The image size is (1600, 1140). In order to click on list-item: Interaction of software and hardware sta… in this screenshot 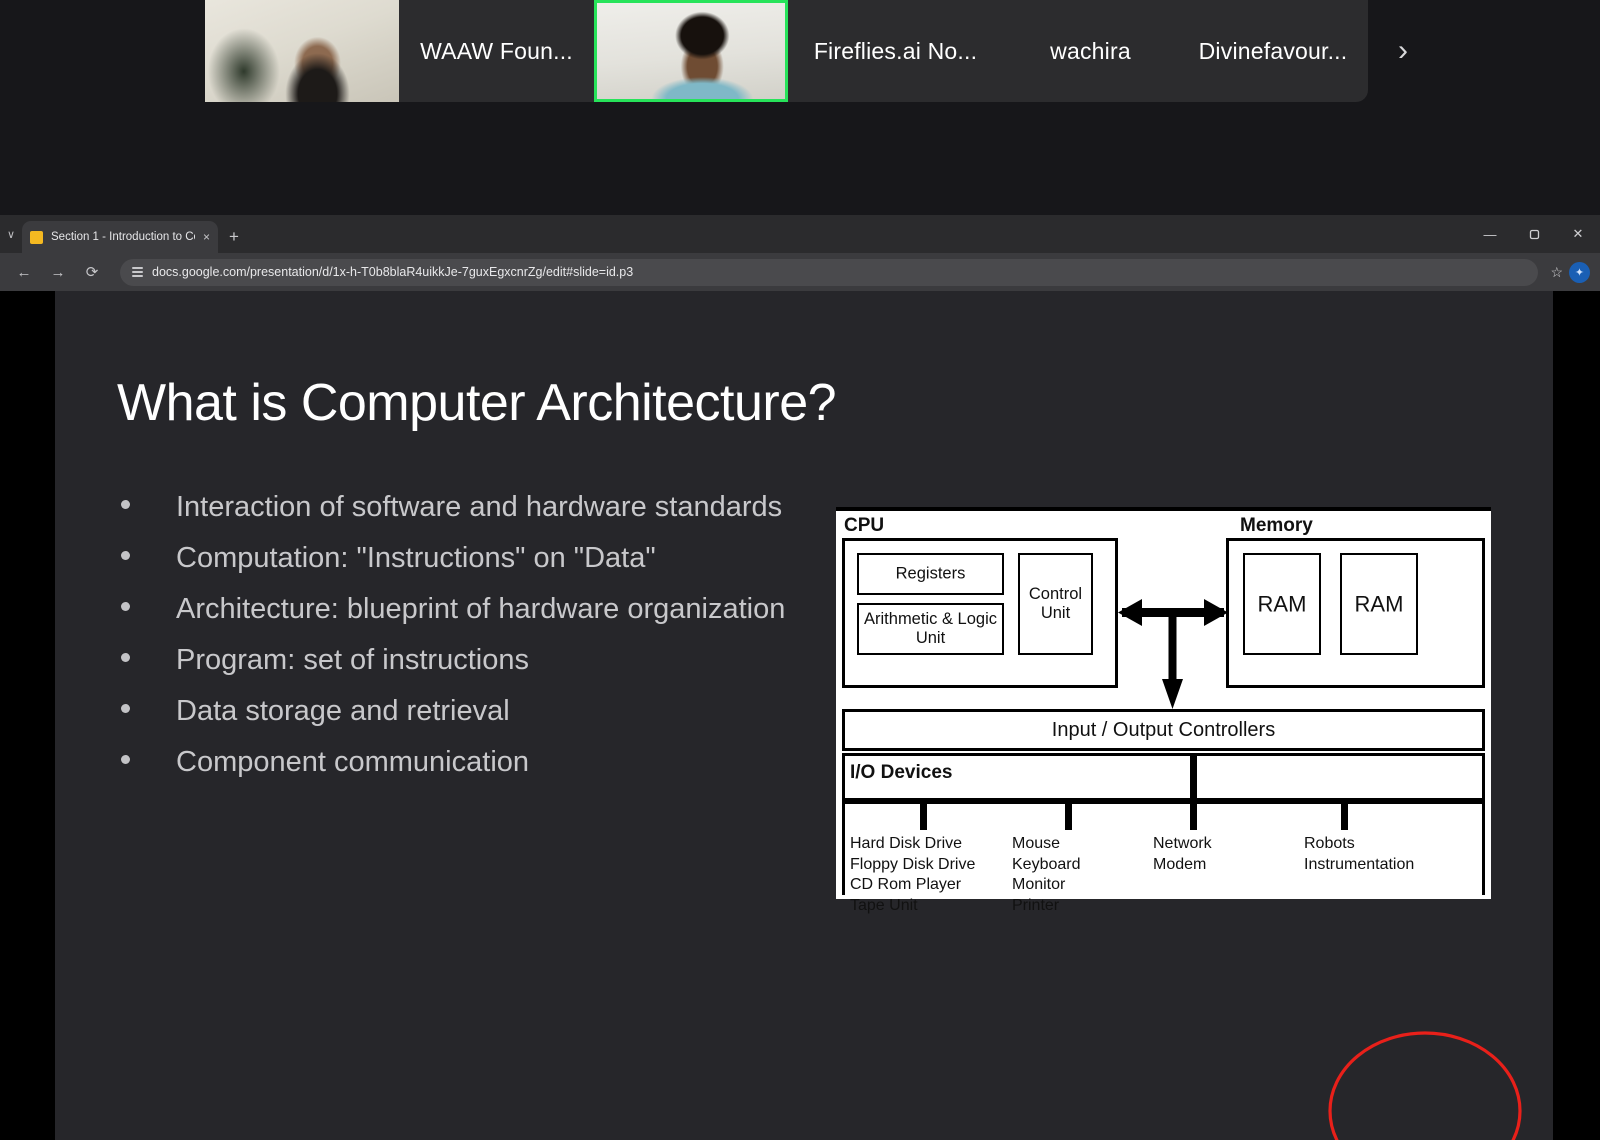, I will do `click(463, 507)`.